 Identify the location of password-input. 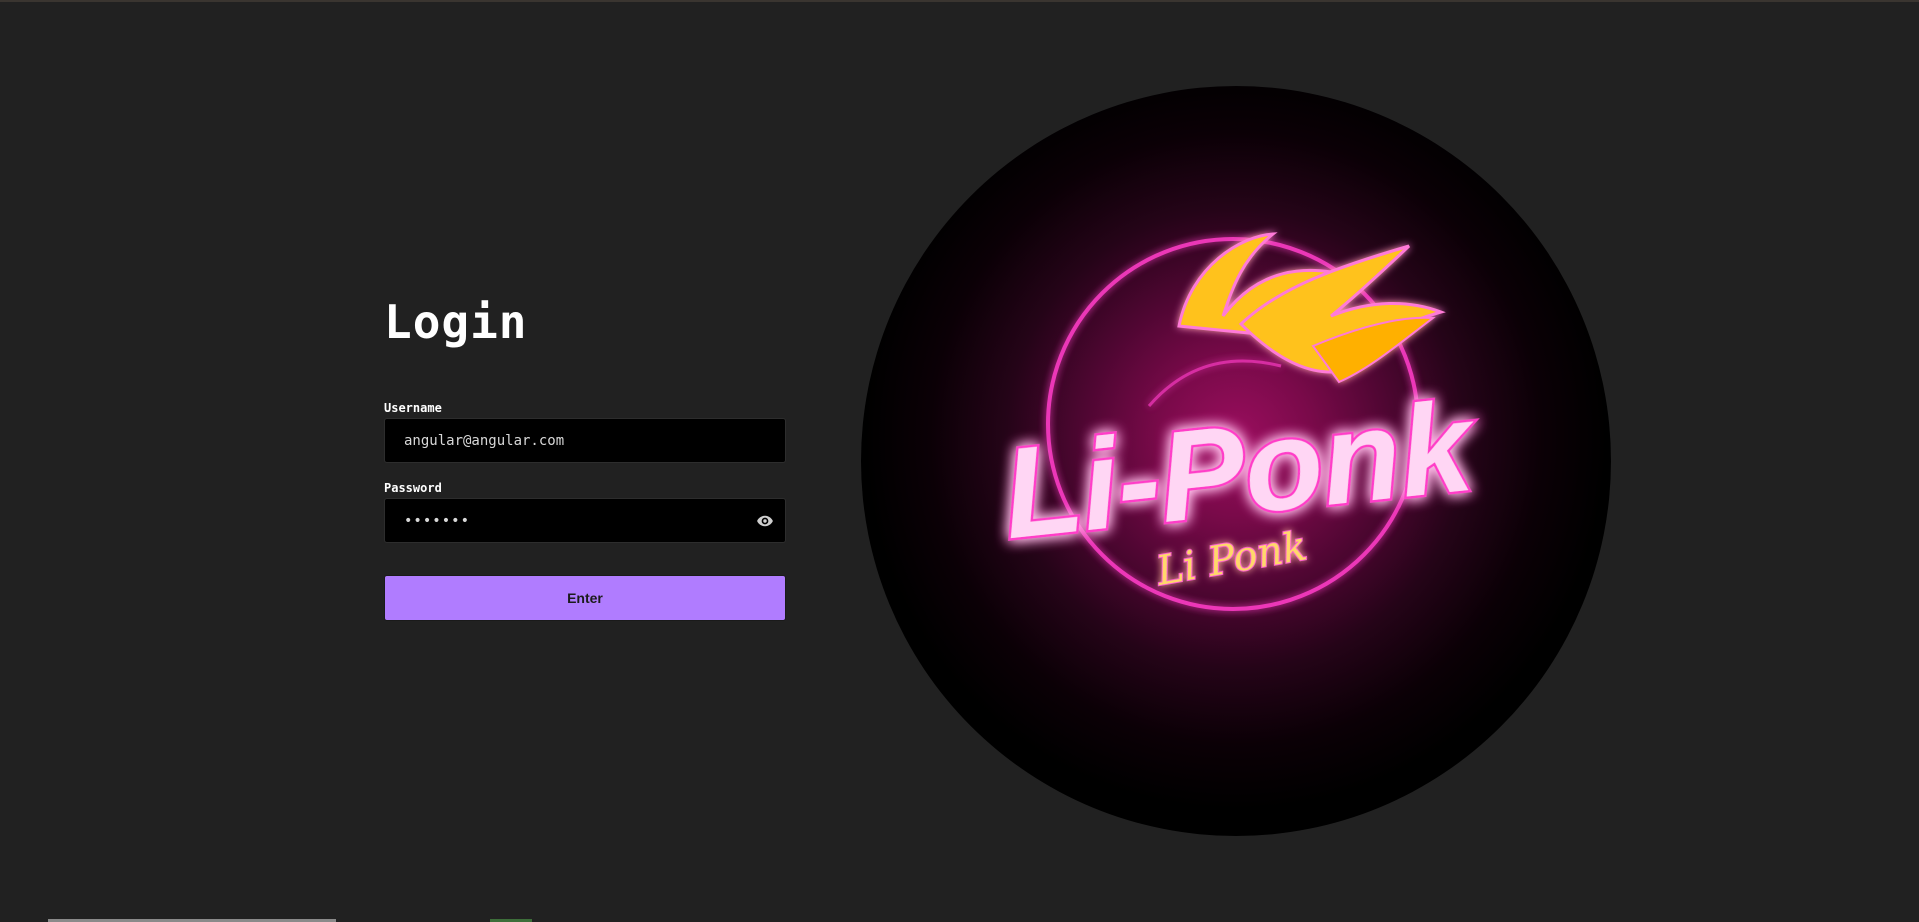
(585, 520).